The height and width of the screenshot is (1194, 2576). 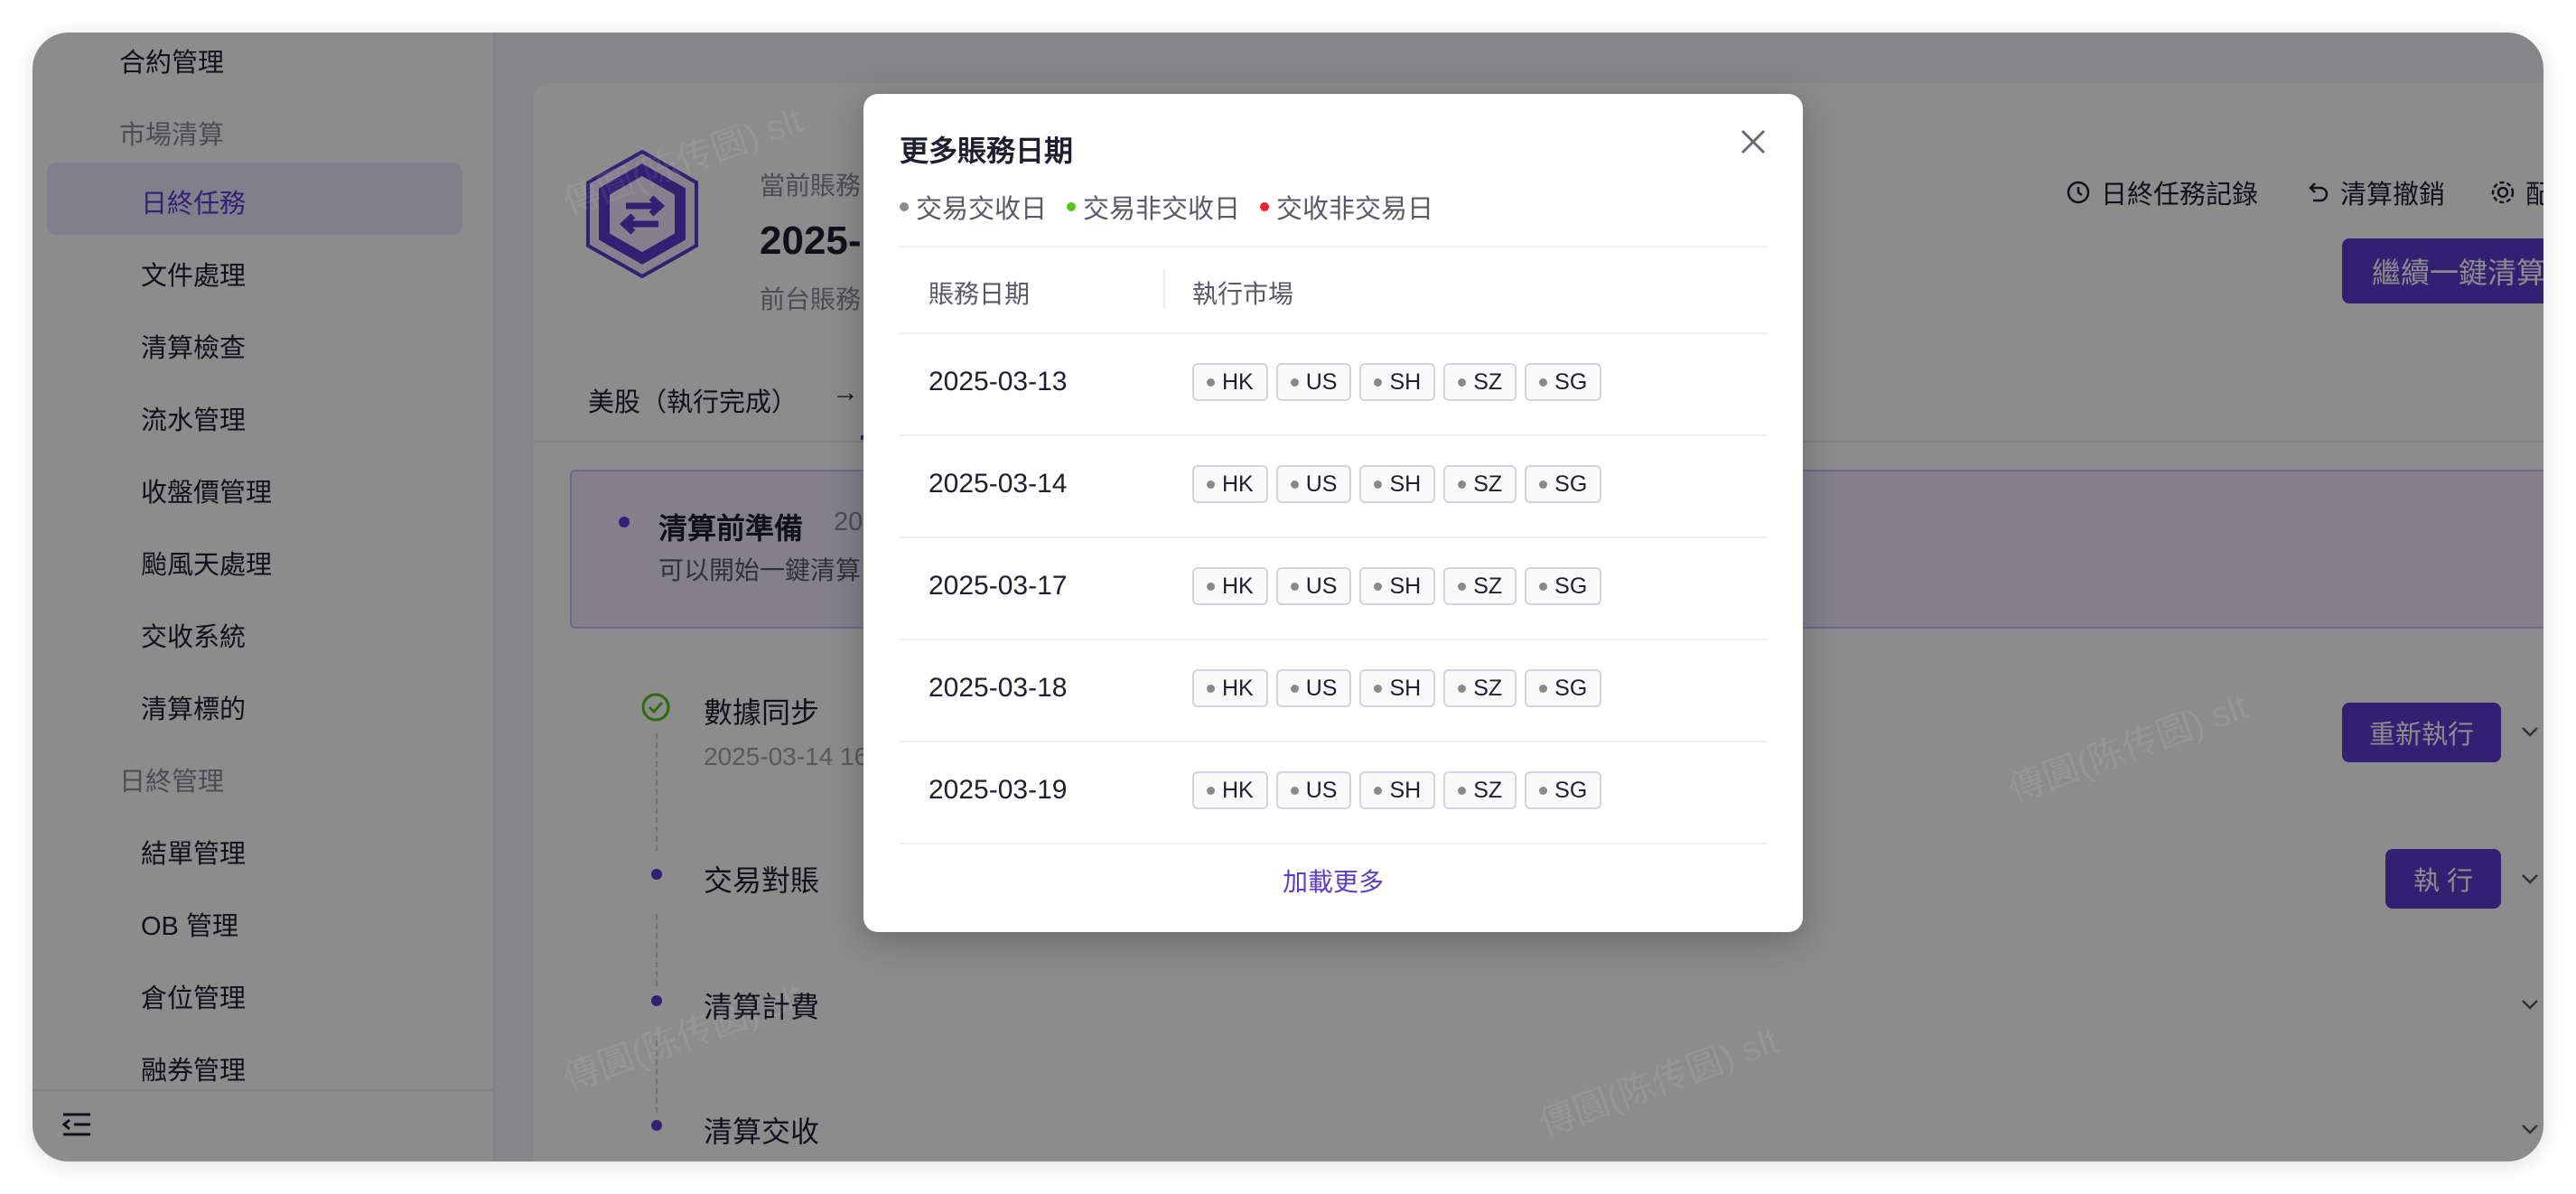 I want to click on date-type-legend: 交易交收日 交易非交收日 交收非交易日, so click(x=1166, y=207).